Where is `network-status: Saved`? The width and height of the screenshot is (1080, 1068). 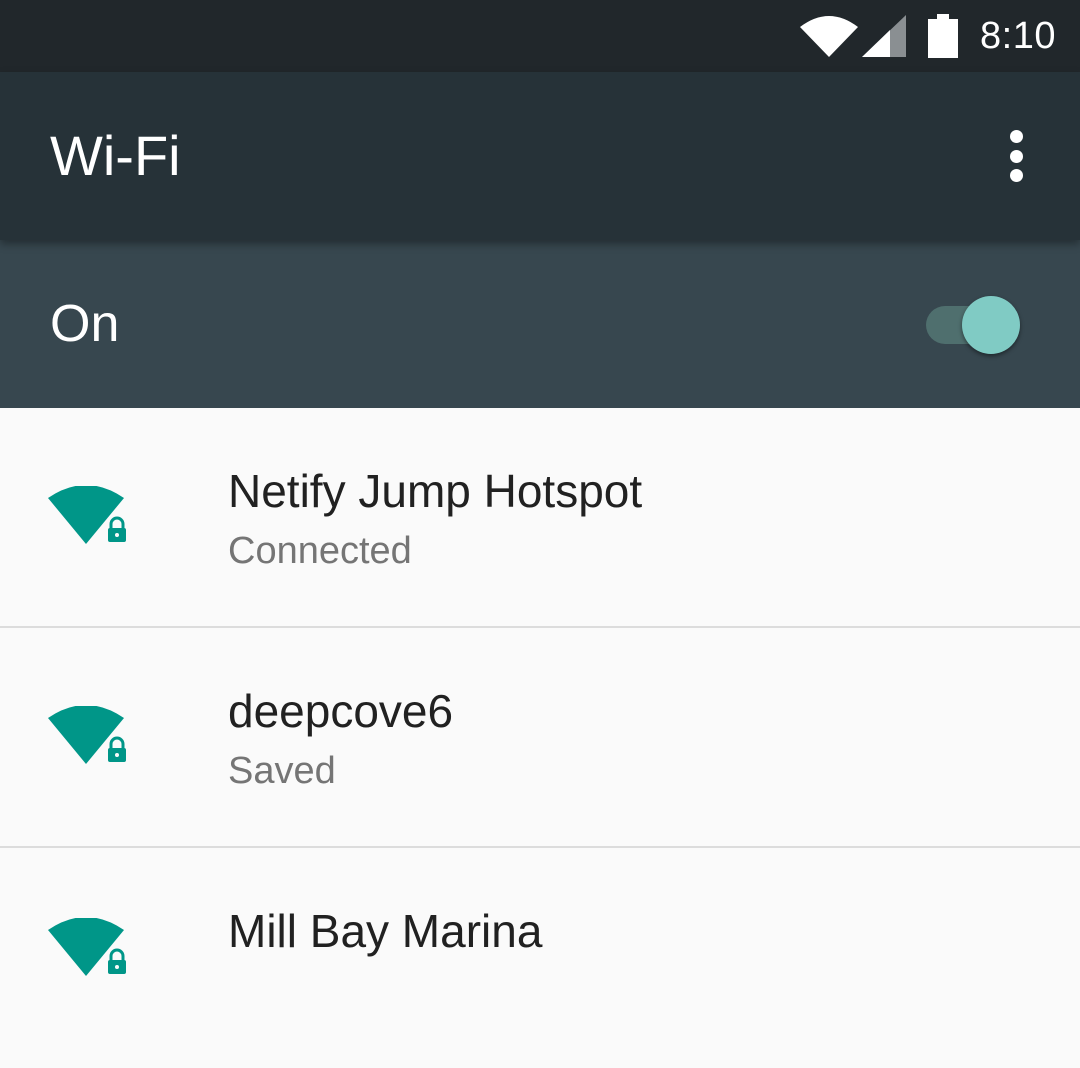
network-status: Saved is located at coordinates (282, 771).